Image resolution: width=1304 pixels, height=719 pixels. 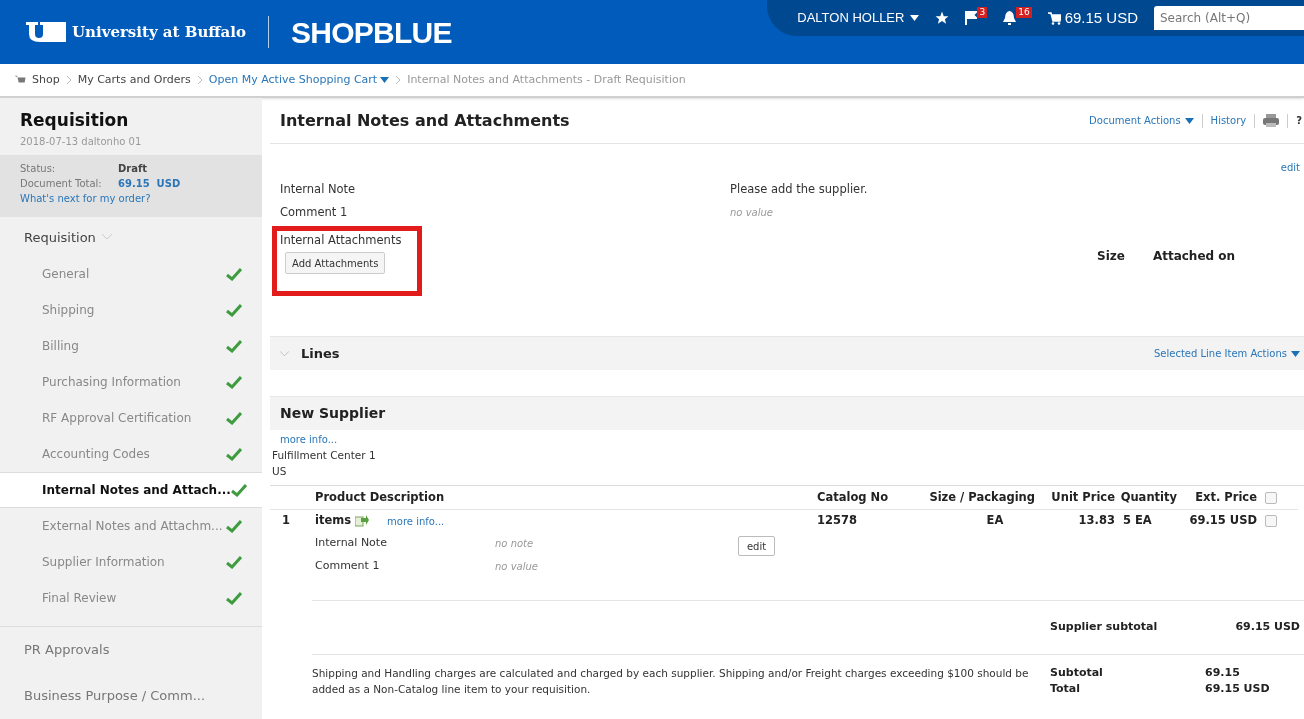 What do you see at coordinates (75, 120) in the screenshot?
I see `sidebar-title: Requisition` at bounding box center [75, 120].